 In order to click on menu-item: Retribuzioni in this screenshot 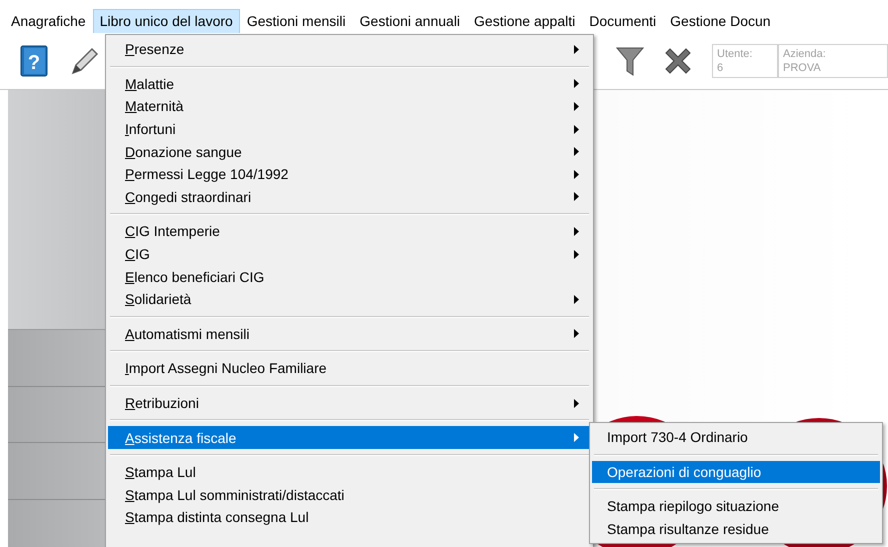, I will do `click(349, 403)`.